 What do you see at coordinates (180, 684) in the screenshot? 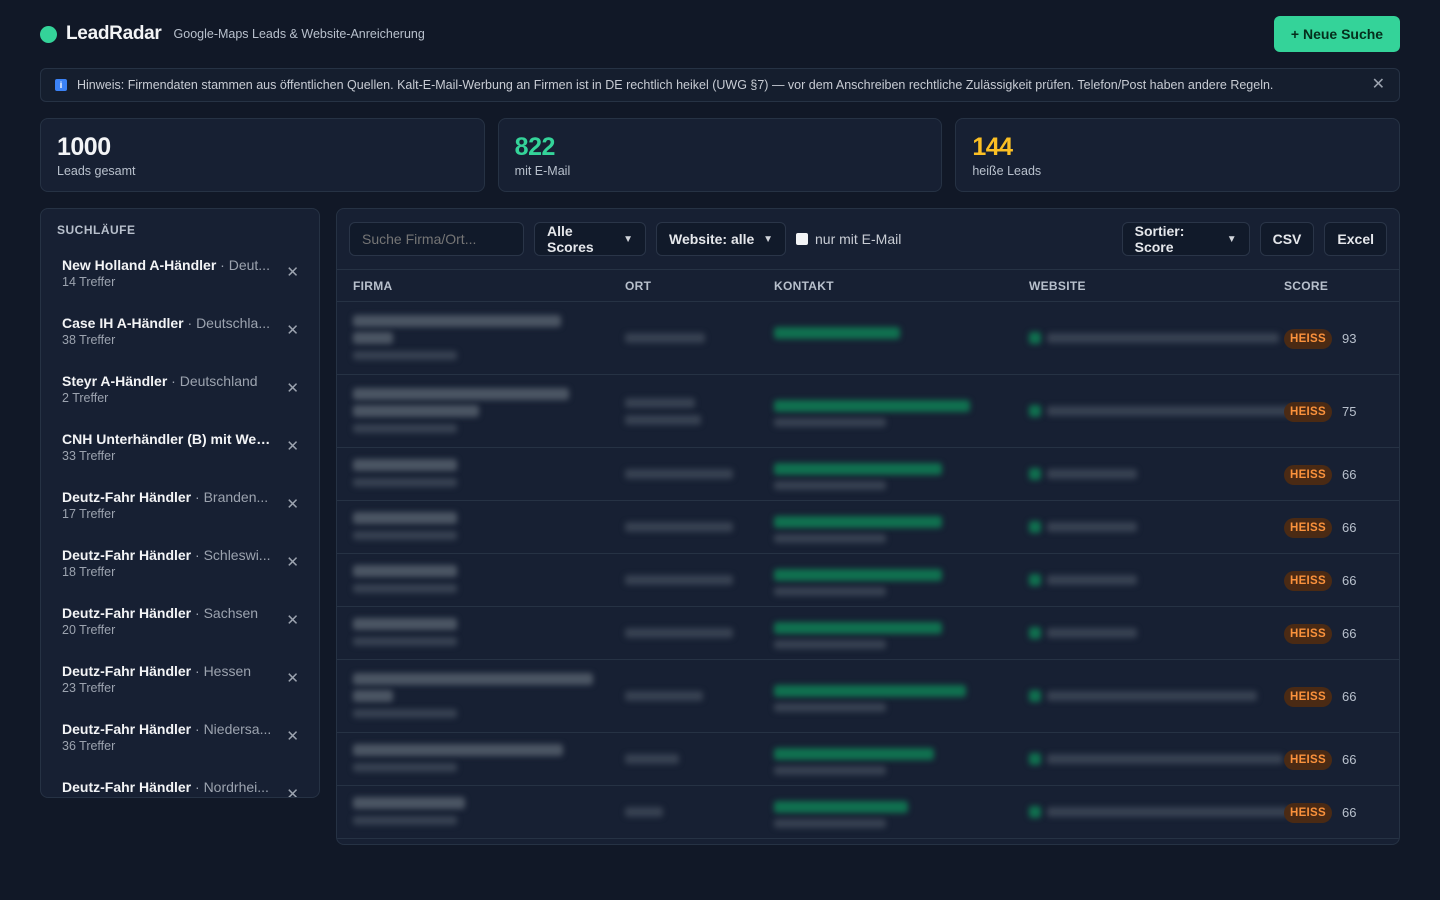
I see `search-run-item: Deutz-Fahr Händler · Hessen 23 Treffer ✕` at bounding box center [180, 684].